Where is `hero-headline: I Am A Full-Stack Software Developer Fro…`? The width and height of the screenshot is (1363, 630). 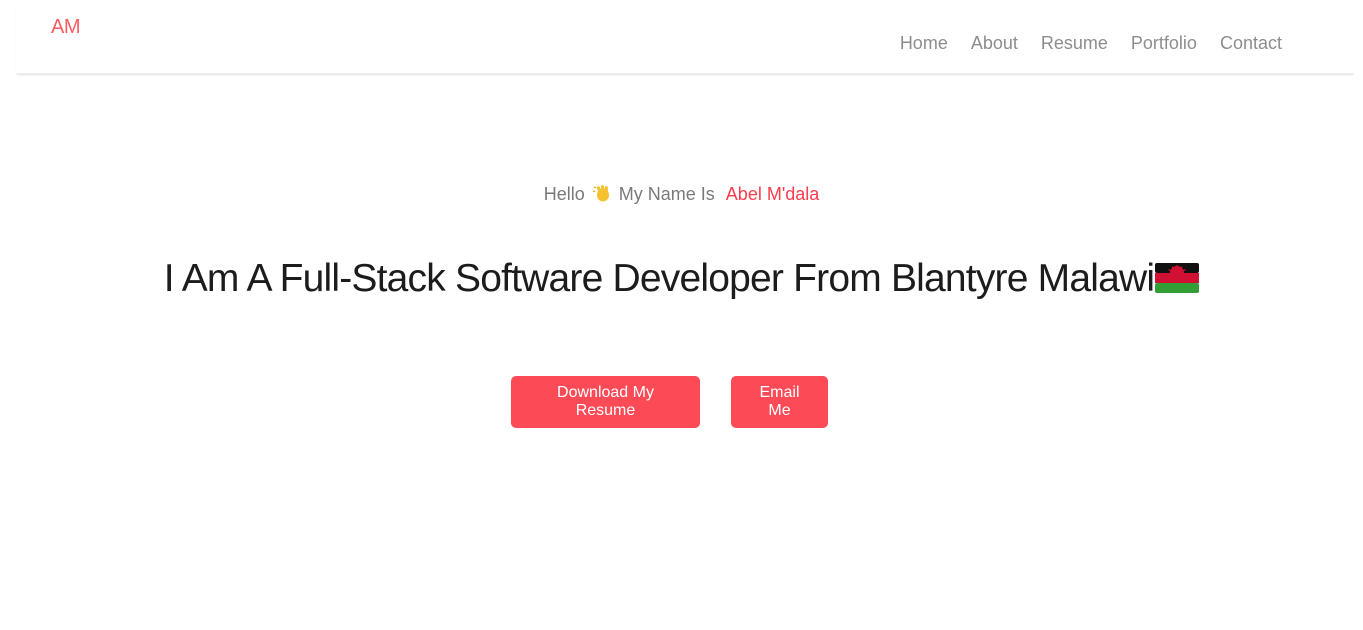
hero-headline: I Am A Full-Stack Software Developer Fro… is located at coordinates (681, 279).